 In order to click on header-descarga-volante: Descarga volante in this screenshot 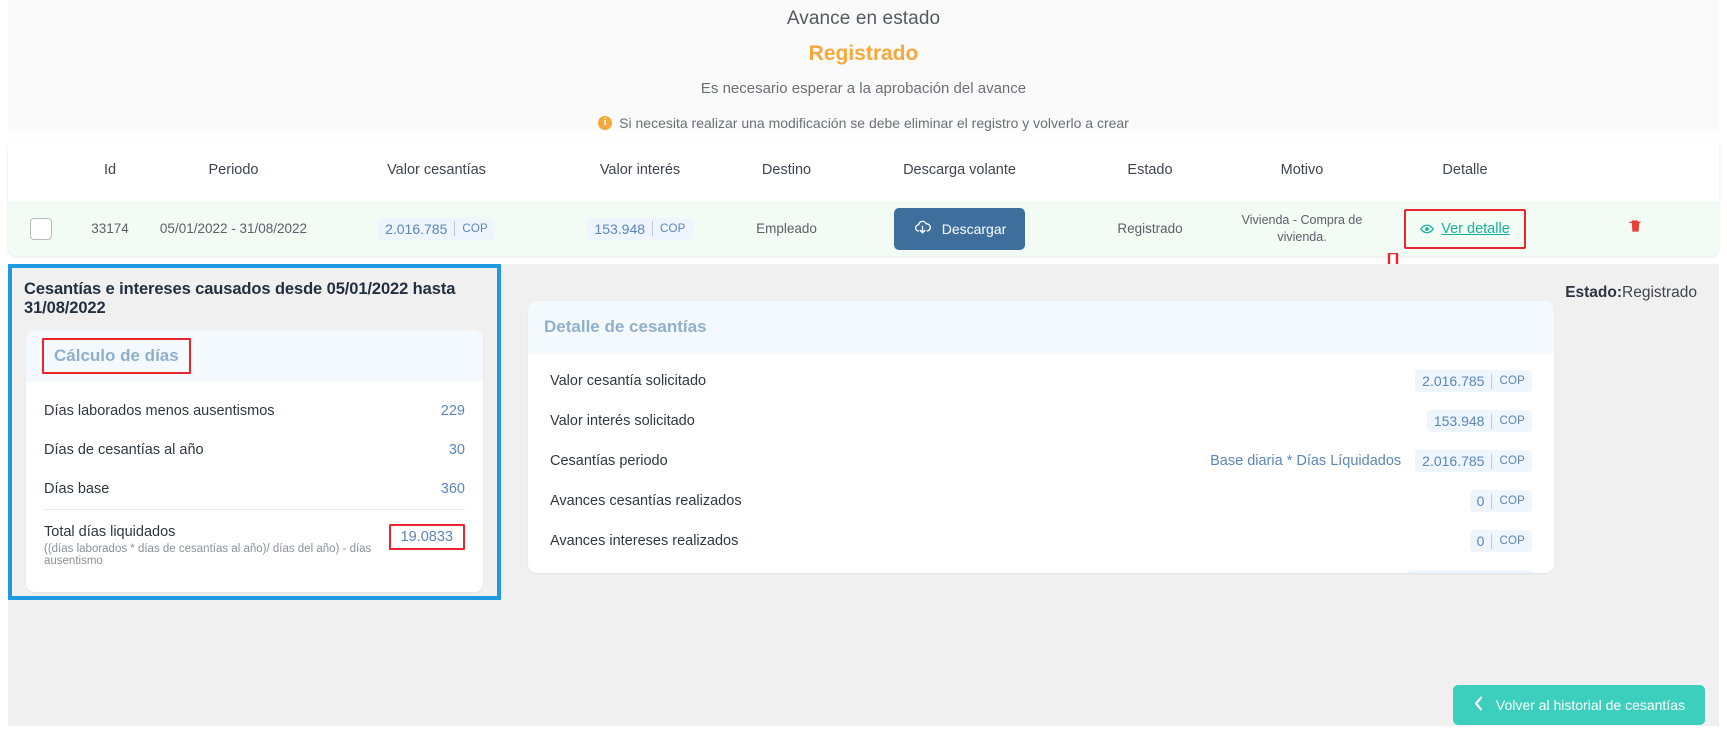, I will do `click(959, 170)`.